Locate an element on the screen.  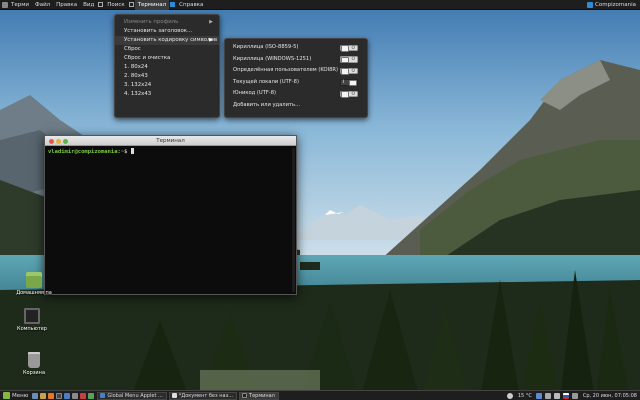
office-launcher-icon is located at coordinates (91, 395).